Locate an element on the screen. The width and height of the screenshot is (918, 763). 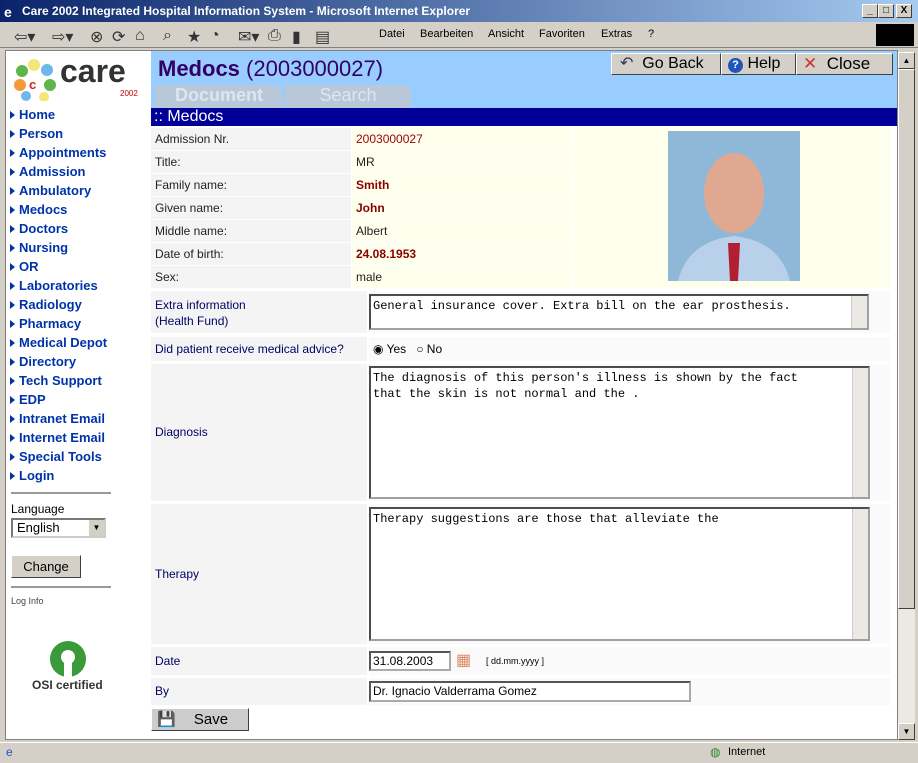
language-select: English ▼ is located at coordinates (58, 528).